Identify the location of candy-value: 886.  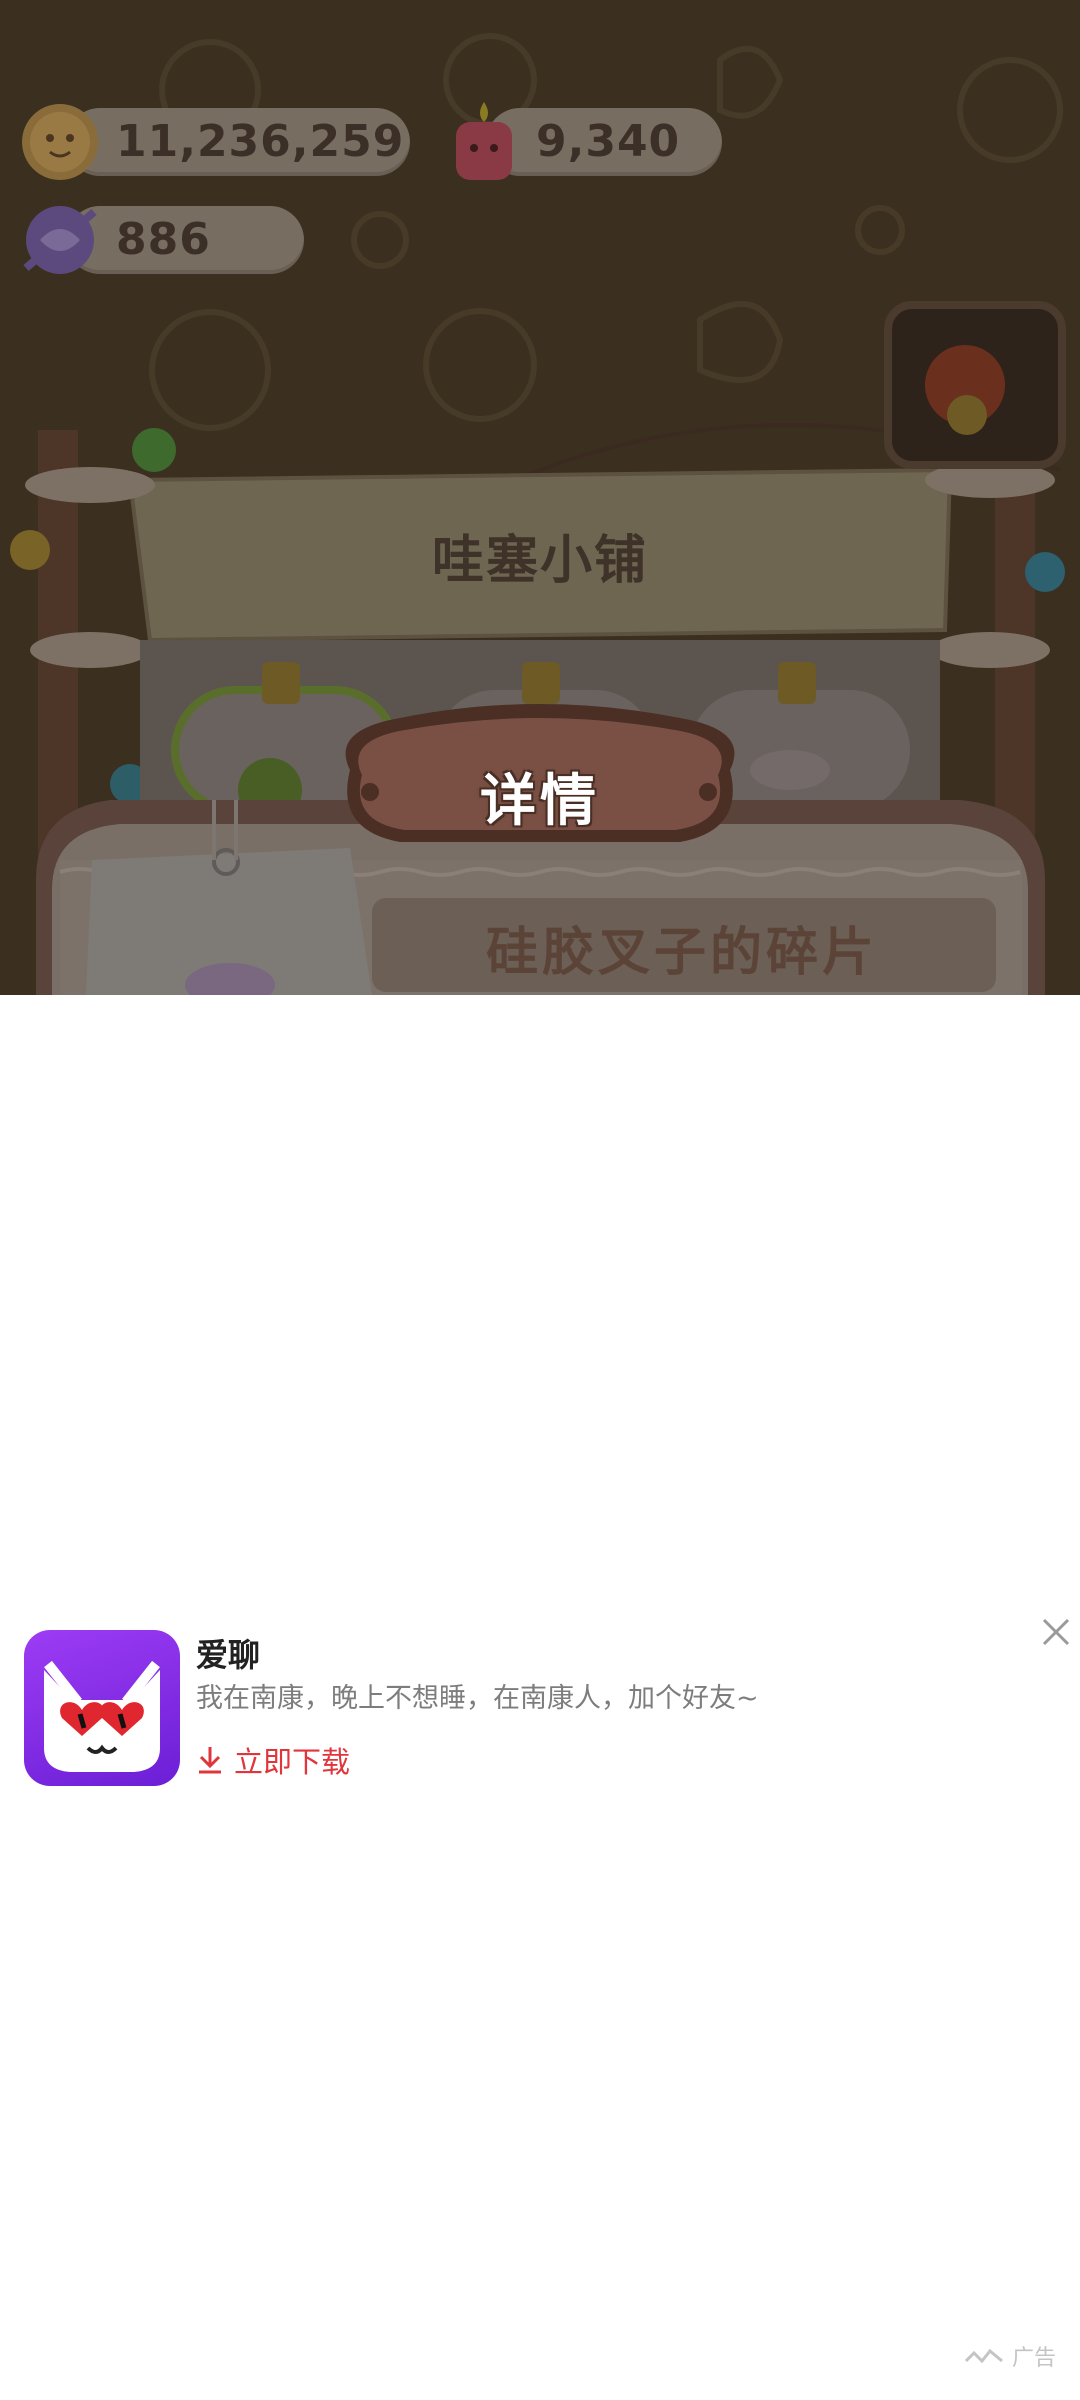
(163, 239).